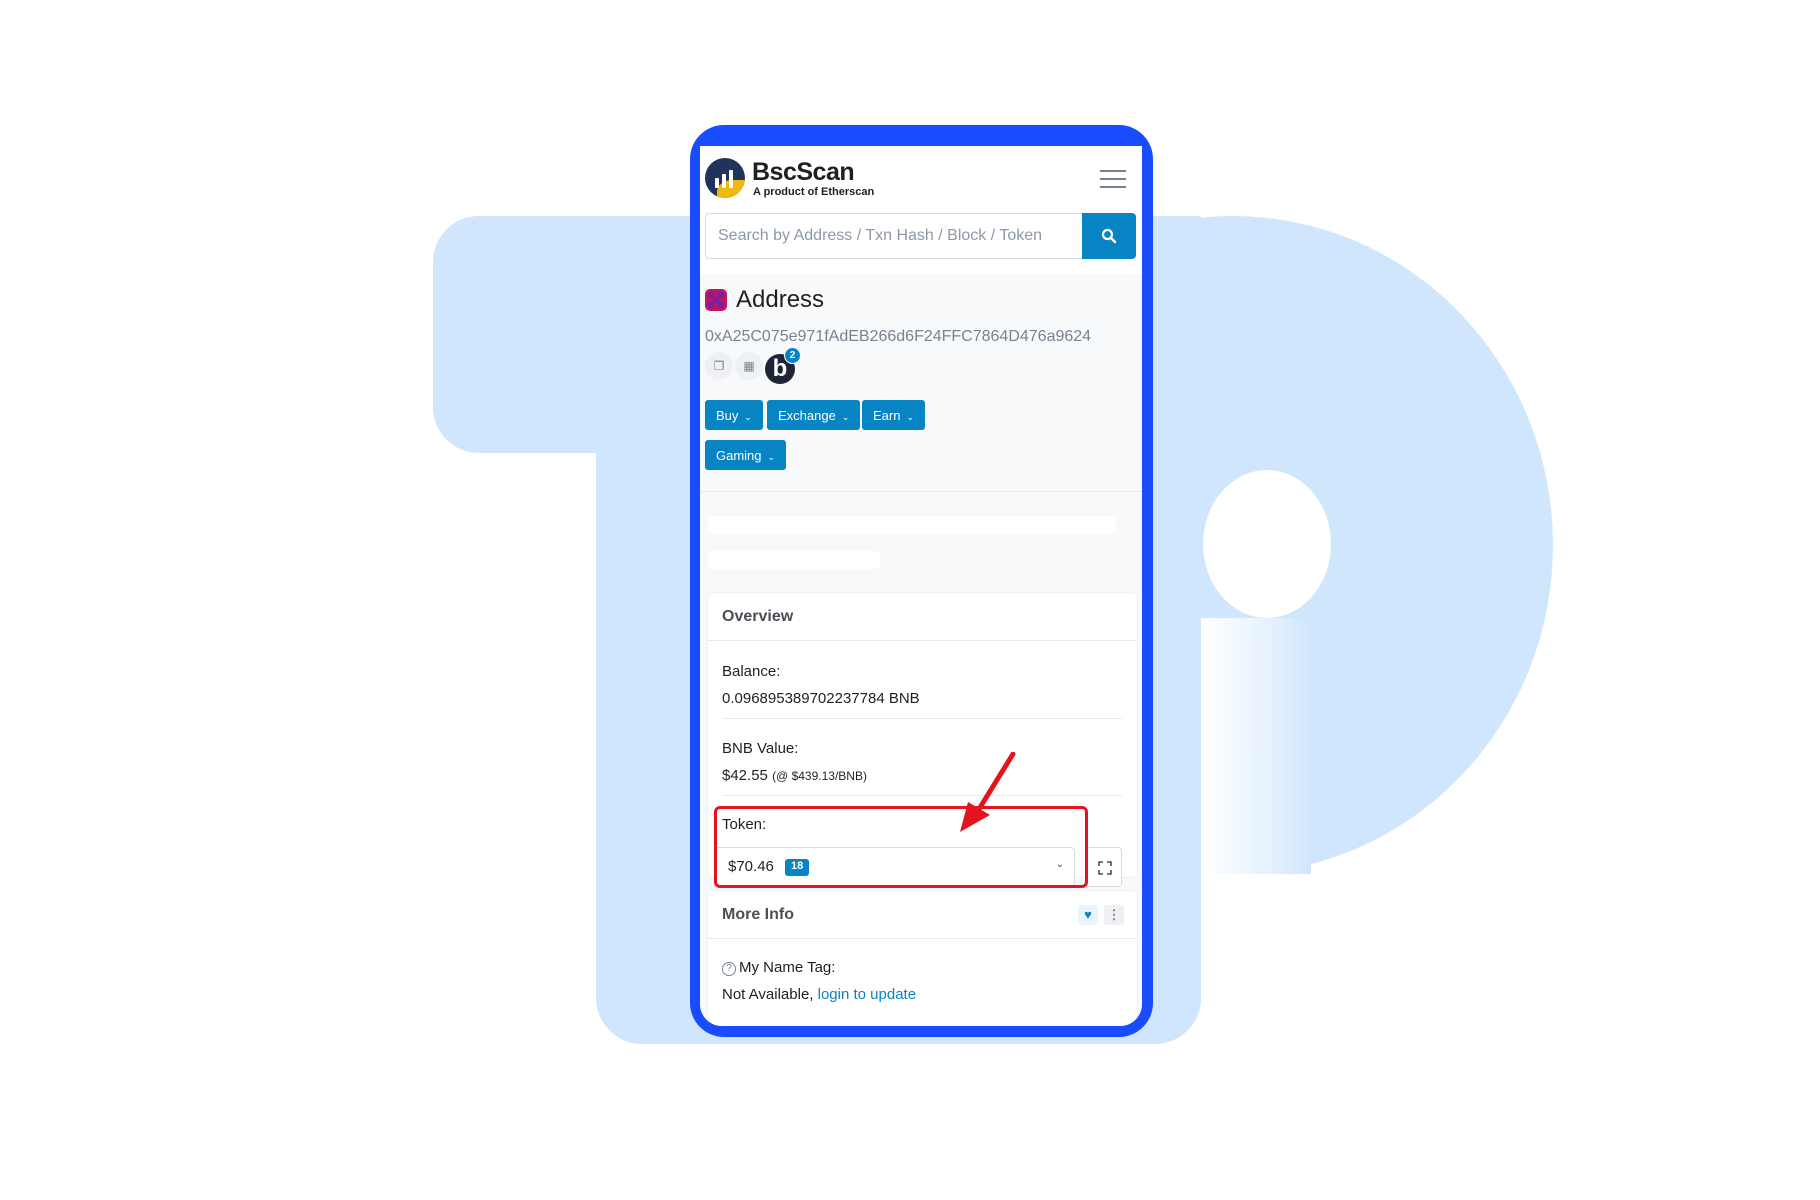 The height and width of the screenshot is (1200, 1820). What do you see at coordinates (792, 355) in the screenshot?
I see `b-badge-count: 2` at bounding box center [792, 355].